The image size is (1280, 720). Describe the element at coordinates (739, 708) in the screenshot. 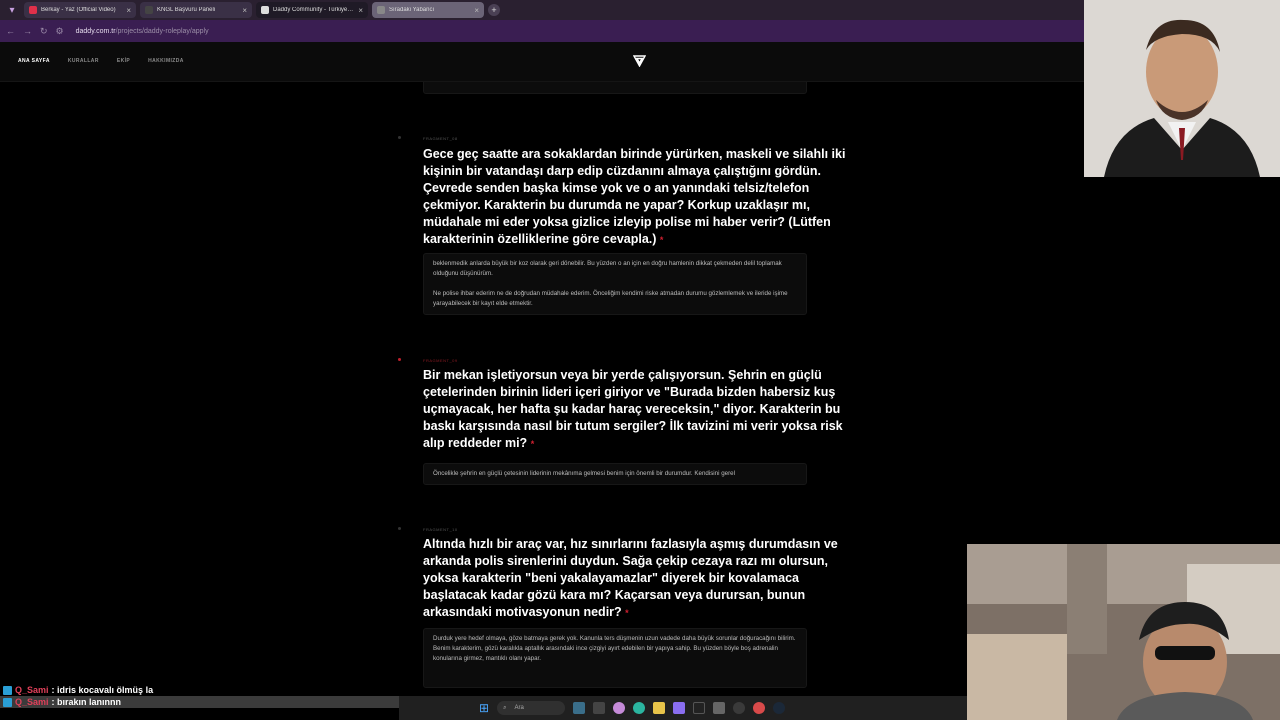

I see `obs-app-icon` at that location.